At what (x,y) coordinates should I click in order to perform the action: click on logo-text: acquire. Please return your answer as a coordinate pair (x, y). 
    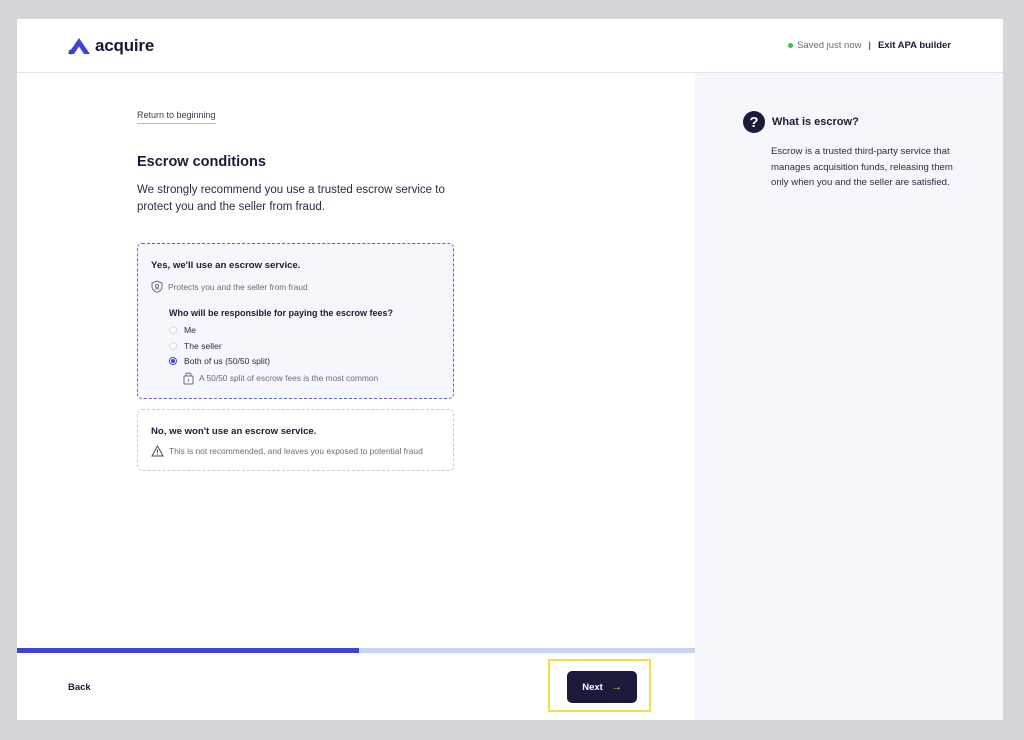
    Looking at the image, I should click on (125, 45).